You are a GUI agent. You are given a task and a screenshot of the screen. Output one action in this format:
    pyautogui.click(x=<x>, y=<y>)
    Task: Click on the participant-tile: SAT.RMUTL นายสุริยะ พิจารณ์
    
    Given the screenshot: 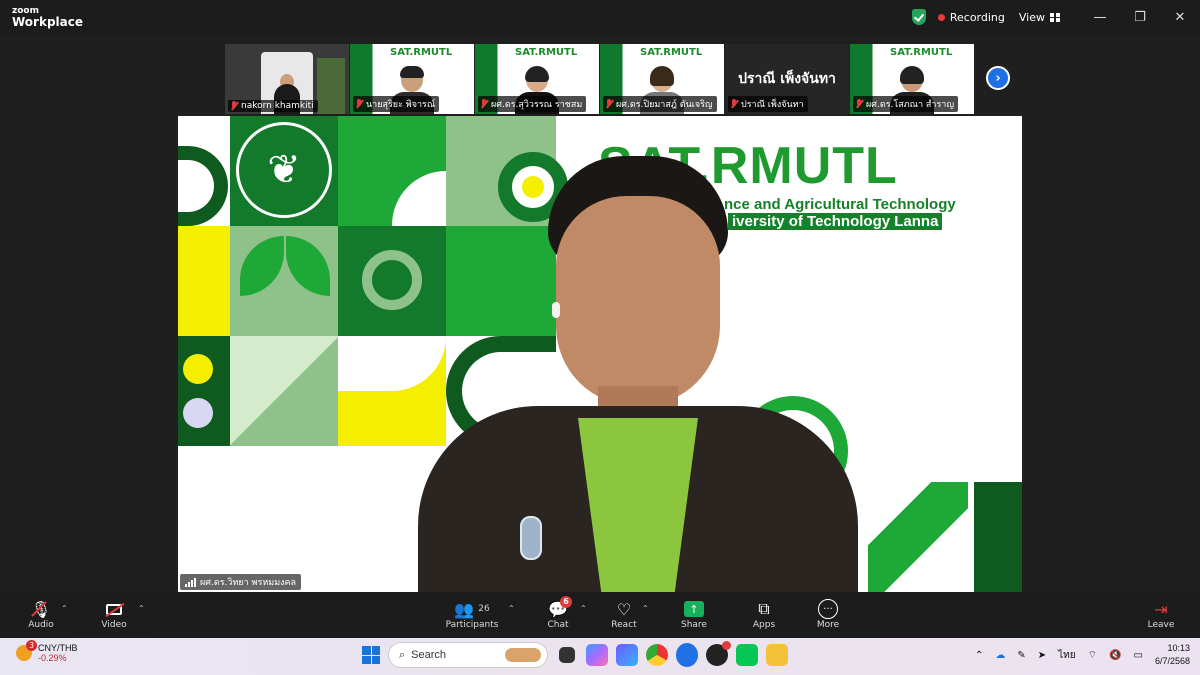 What is the action you would take?
    pyautogui.click(x=412, y=79)
    